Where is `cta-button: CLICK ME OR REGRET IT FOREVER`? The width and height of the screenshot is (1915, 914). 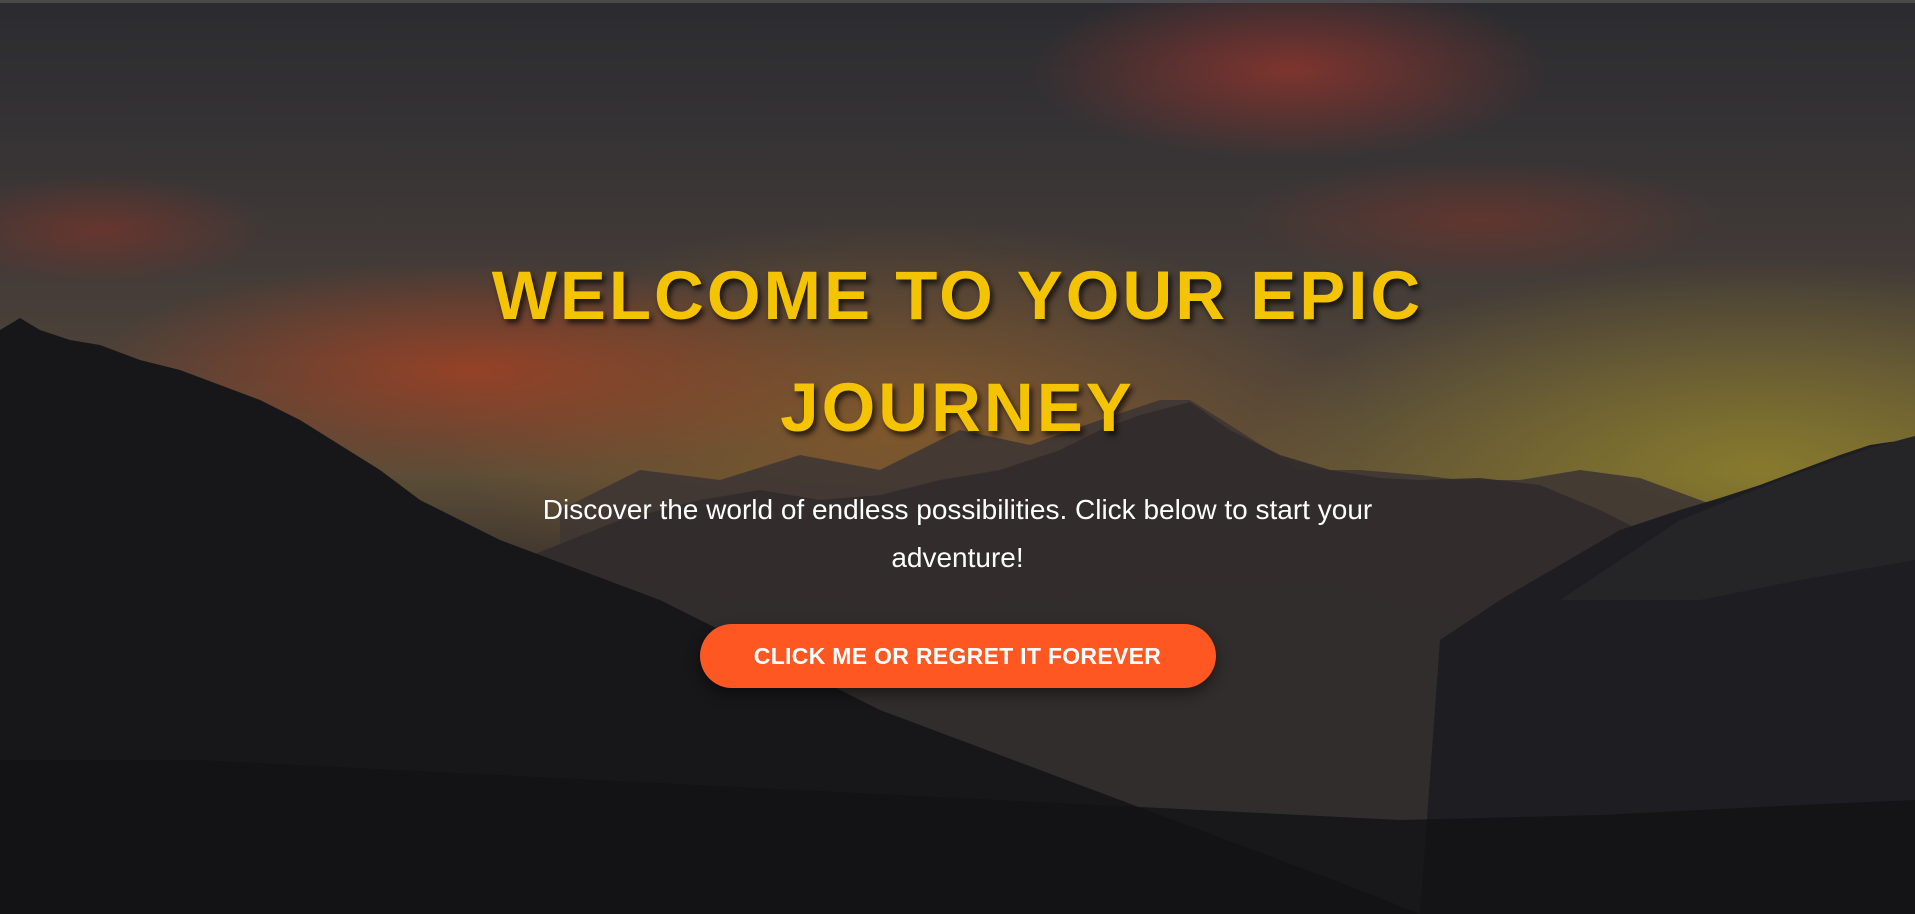 cta-button: CLICK ME OR REGRET IT FOREVER is located at coordinates (957, 656).